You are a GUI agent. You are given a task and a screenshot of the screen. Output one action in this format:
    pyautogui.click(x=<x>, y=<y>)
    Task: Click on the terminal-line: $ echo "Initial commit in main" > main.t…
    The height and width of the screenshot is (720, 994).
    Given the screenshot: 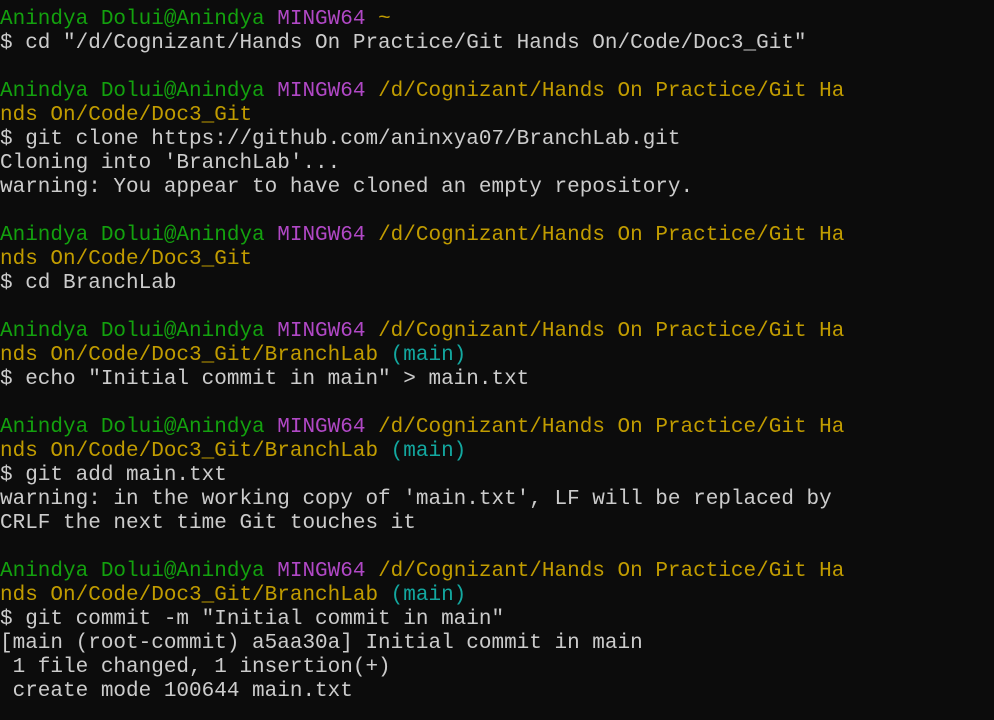 What is the action you would take?
    pyautogui.click(x=497, y=380)
    